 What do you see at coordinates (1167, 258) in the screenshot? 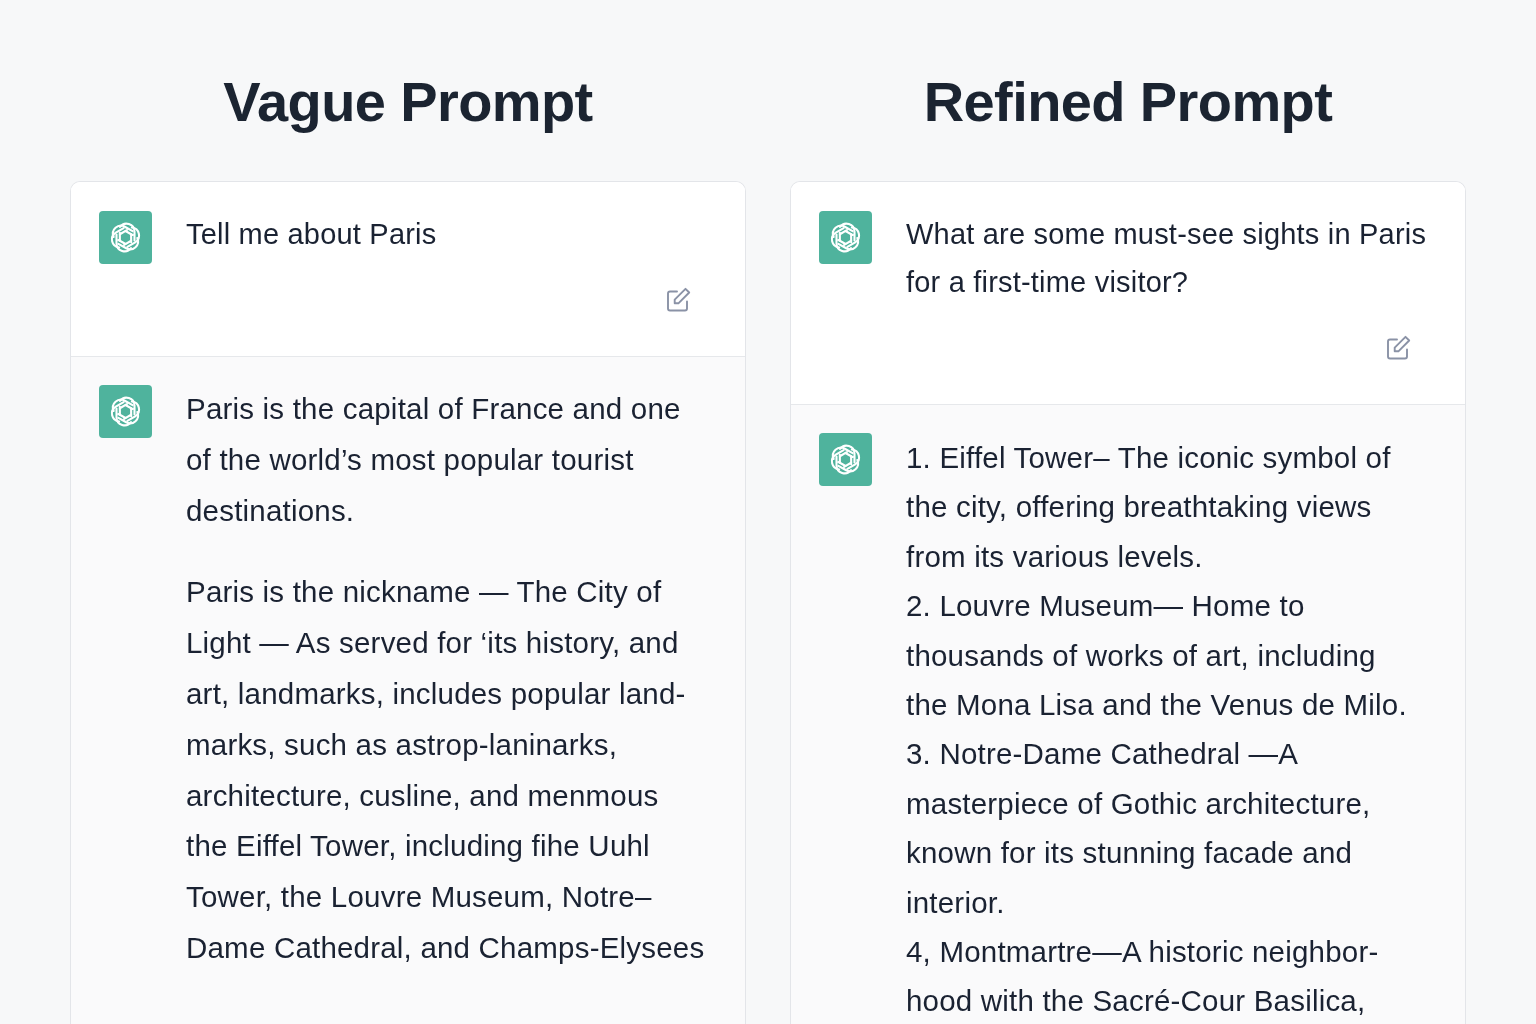
I see `prompt-text: What are some must-see sights in Paris for a first-time visitor?` at bounding box center [1167, 258].